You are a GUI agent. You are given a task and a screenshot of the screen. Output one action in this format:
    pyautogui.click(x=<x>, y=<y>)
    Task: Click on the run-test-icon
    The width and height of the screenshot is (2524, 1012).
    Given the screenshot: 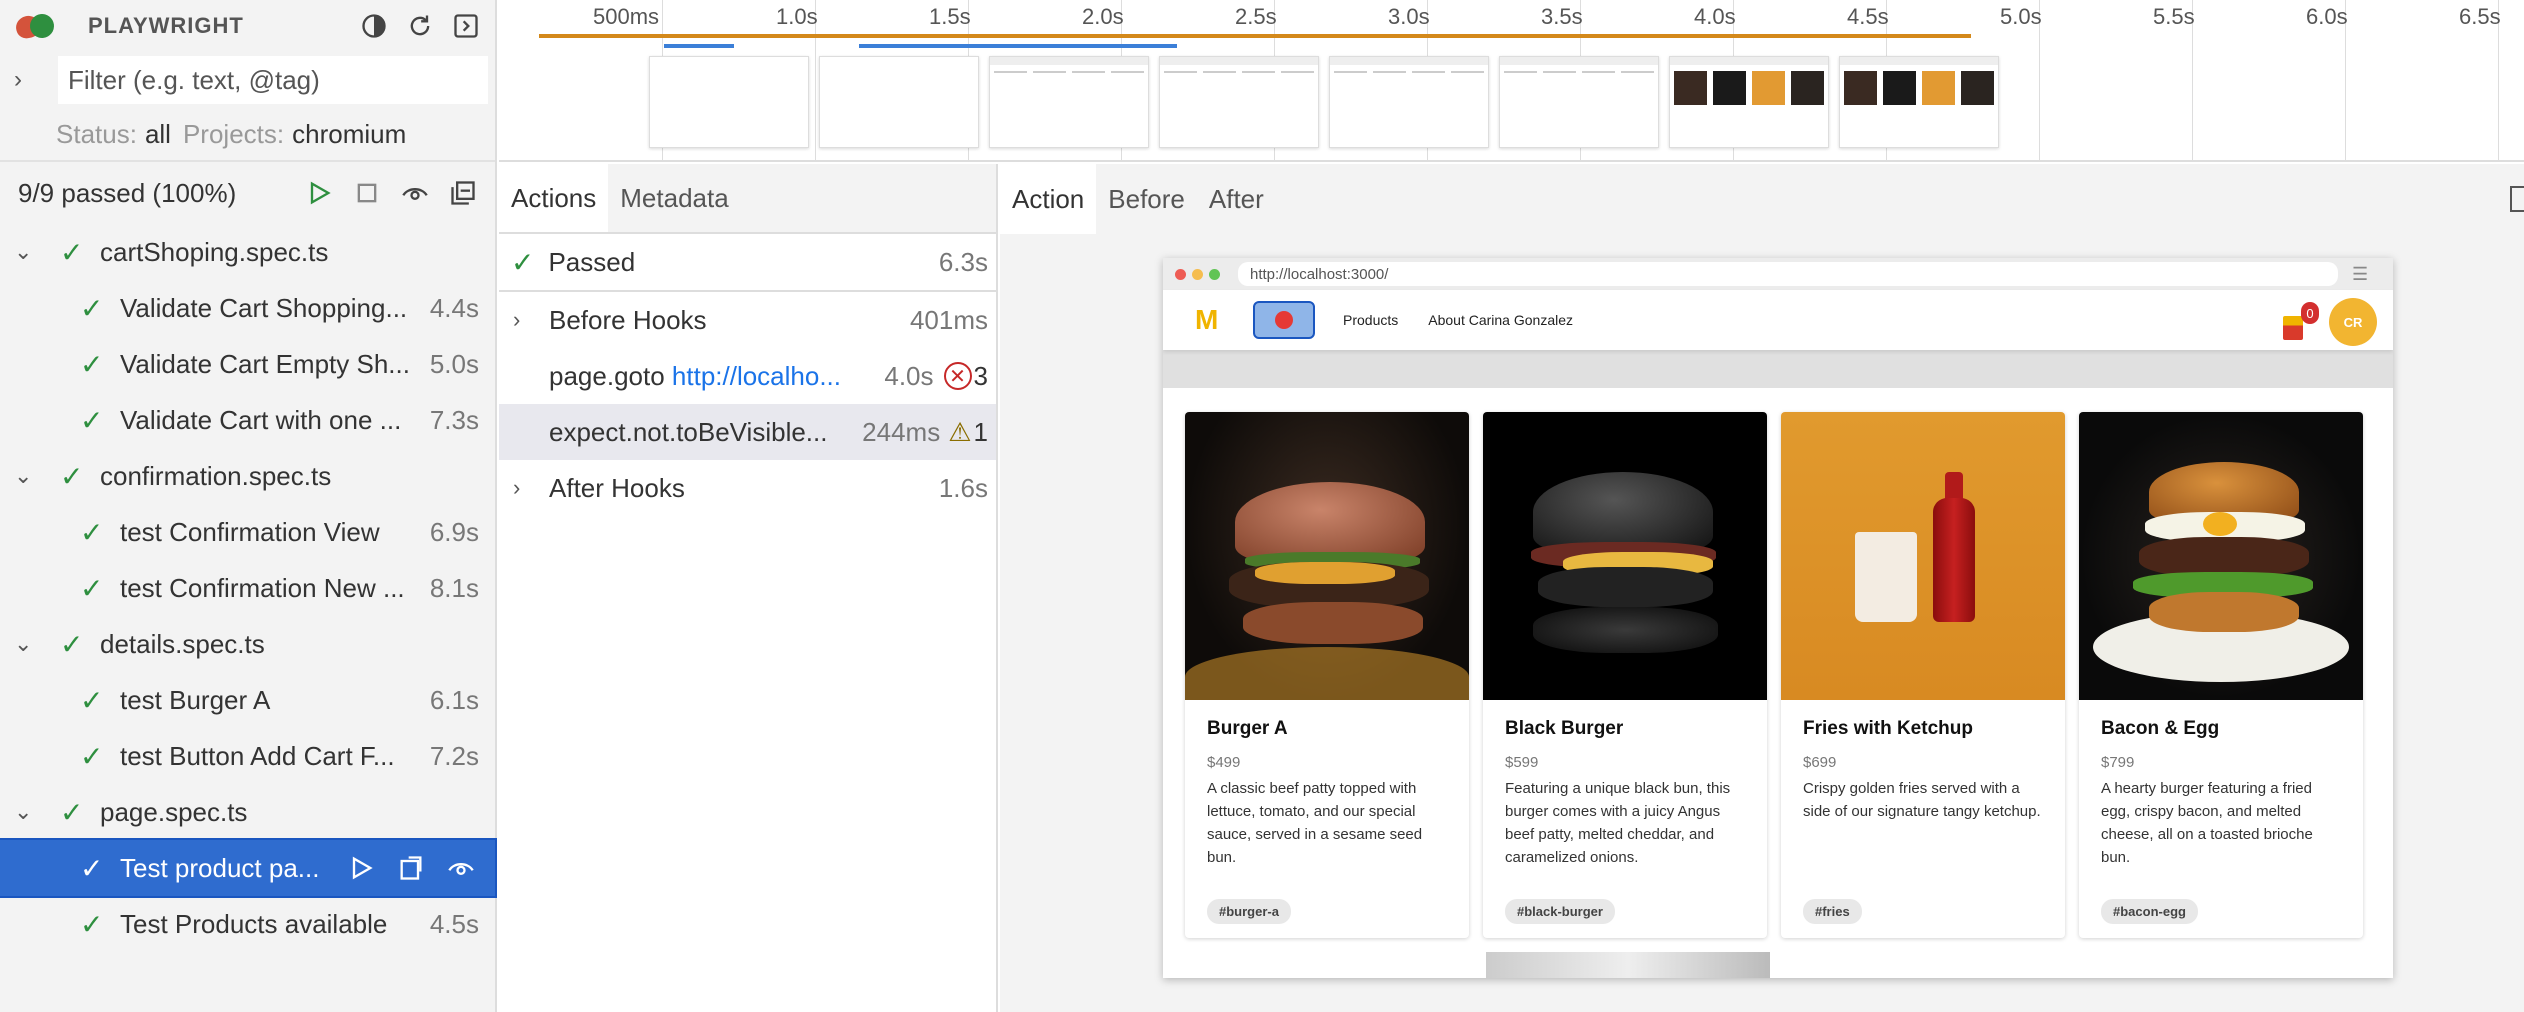 What is the action you would take?
    pyautogui.click(x=361, y=868)
    